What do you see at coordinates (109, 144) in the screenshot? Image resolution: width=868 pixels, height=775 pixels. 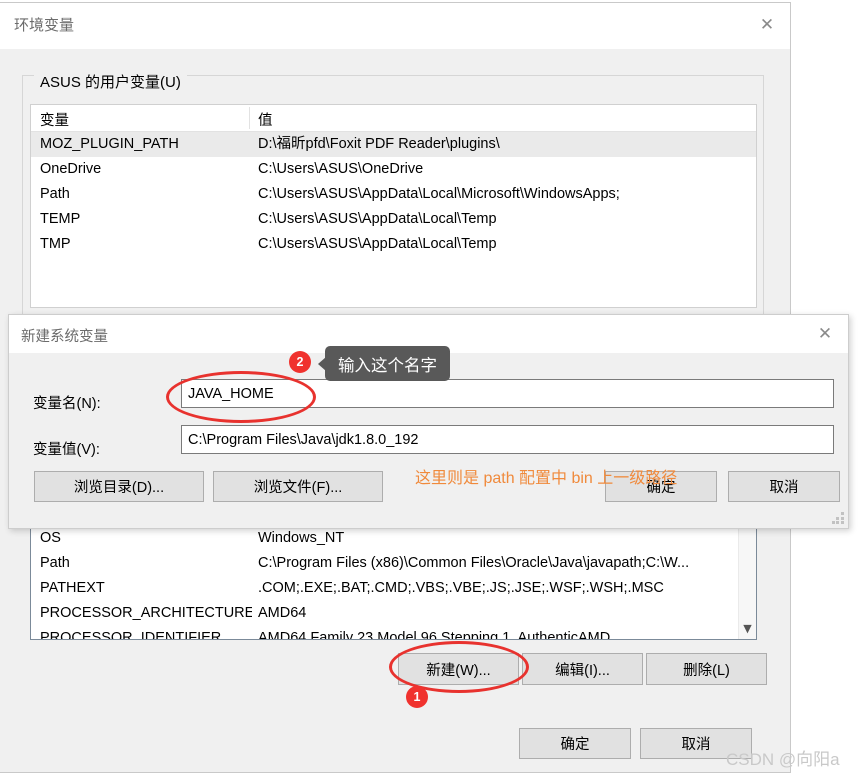 I see `cell-variable: MOZ_PLUGIN_PATH` at bounding box center [109, 144].